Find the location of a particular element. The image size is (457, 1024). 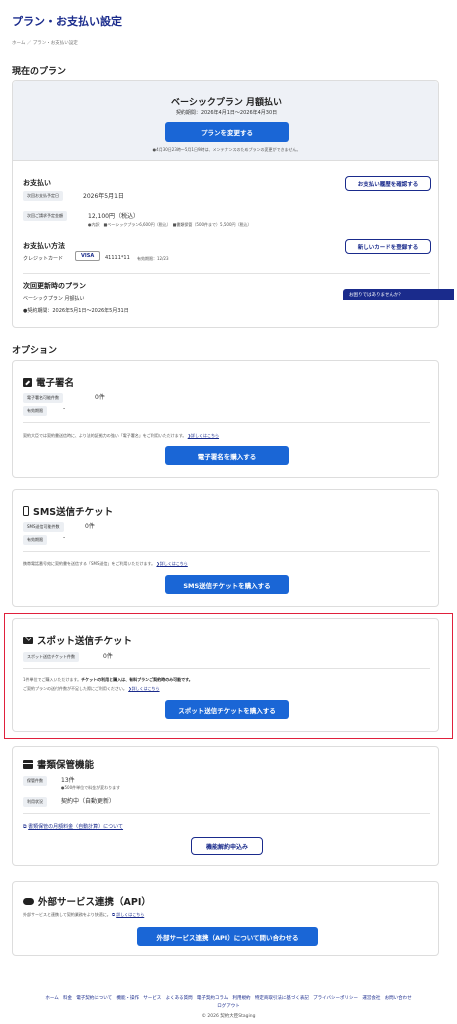

external-link-icon: ⧉ is located at coordinates (113, 914).